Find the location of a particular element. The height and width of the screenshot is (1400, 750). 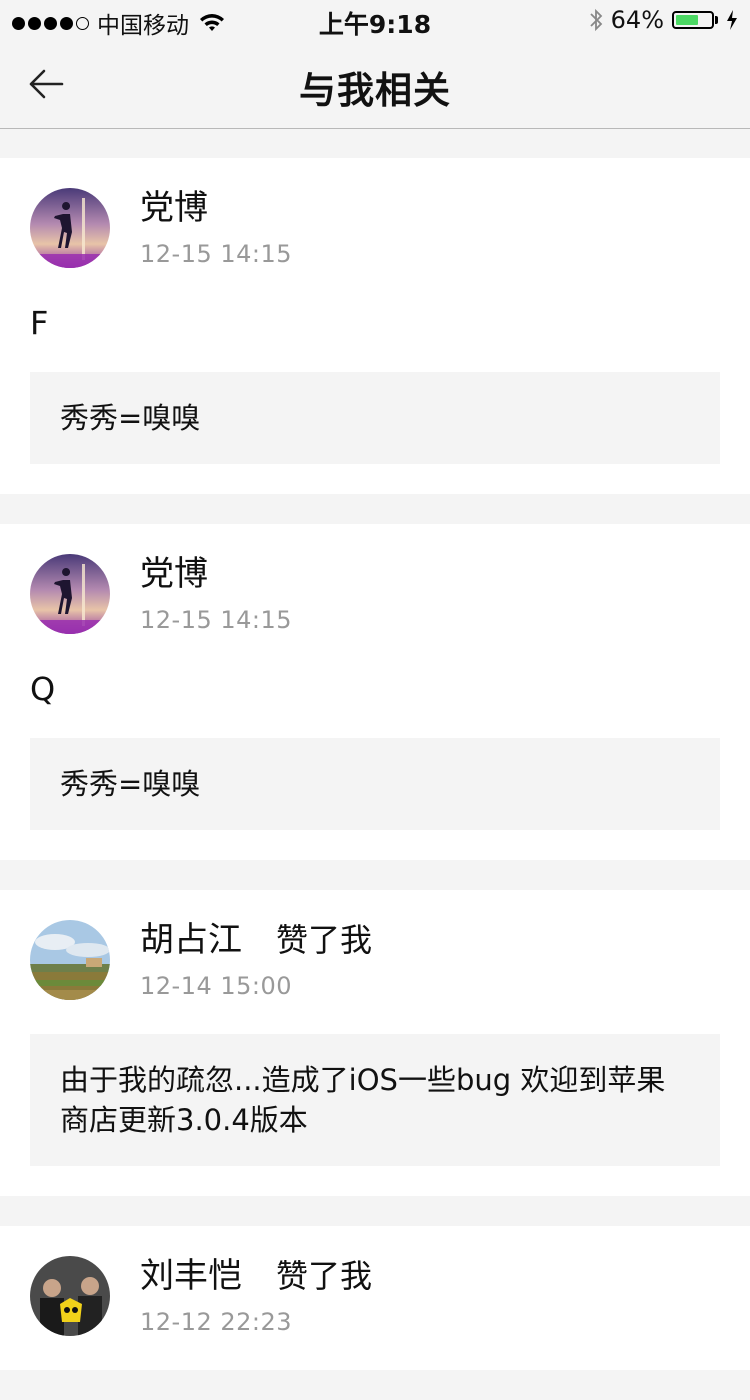

bluetooth-icon is located at coordinates (596, 20).